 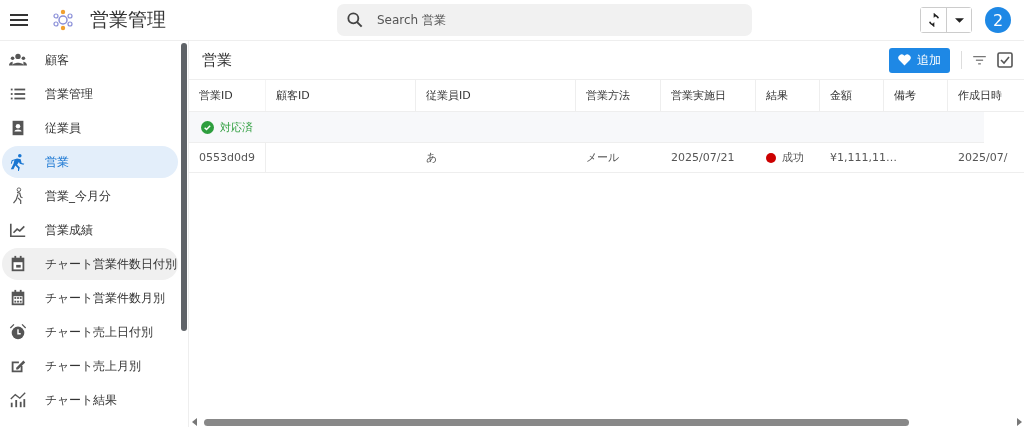 I want to click on table-cell: 成功, so click(x=793, y=157).